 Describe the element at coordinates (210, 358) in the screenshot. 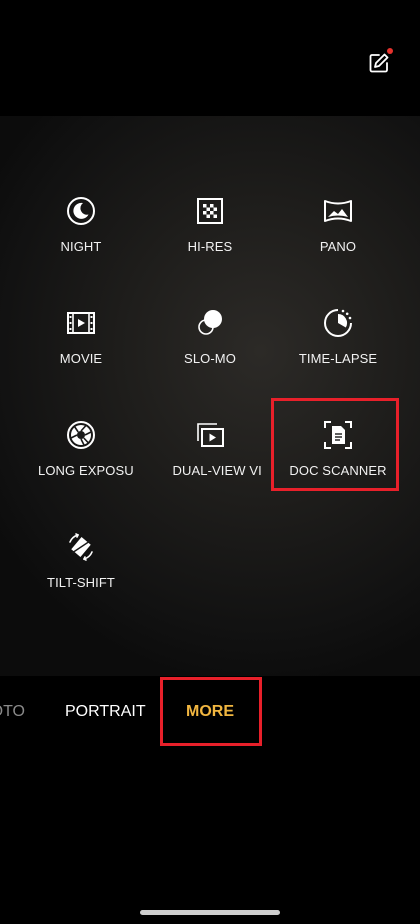

I see `mode-label: SLO-MO` at that location.